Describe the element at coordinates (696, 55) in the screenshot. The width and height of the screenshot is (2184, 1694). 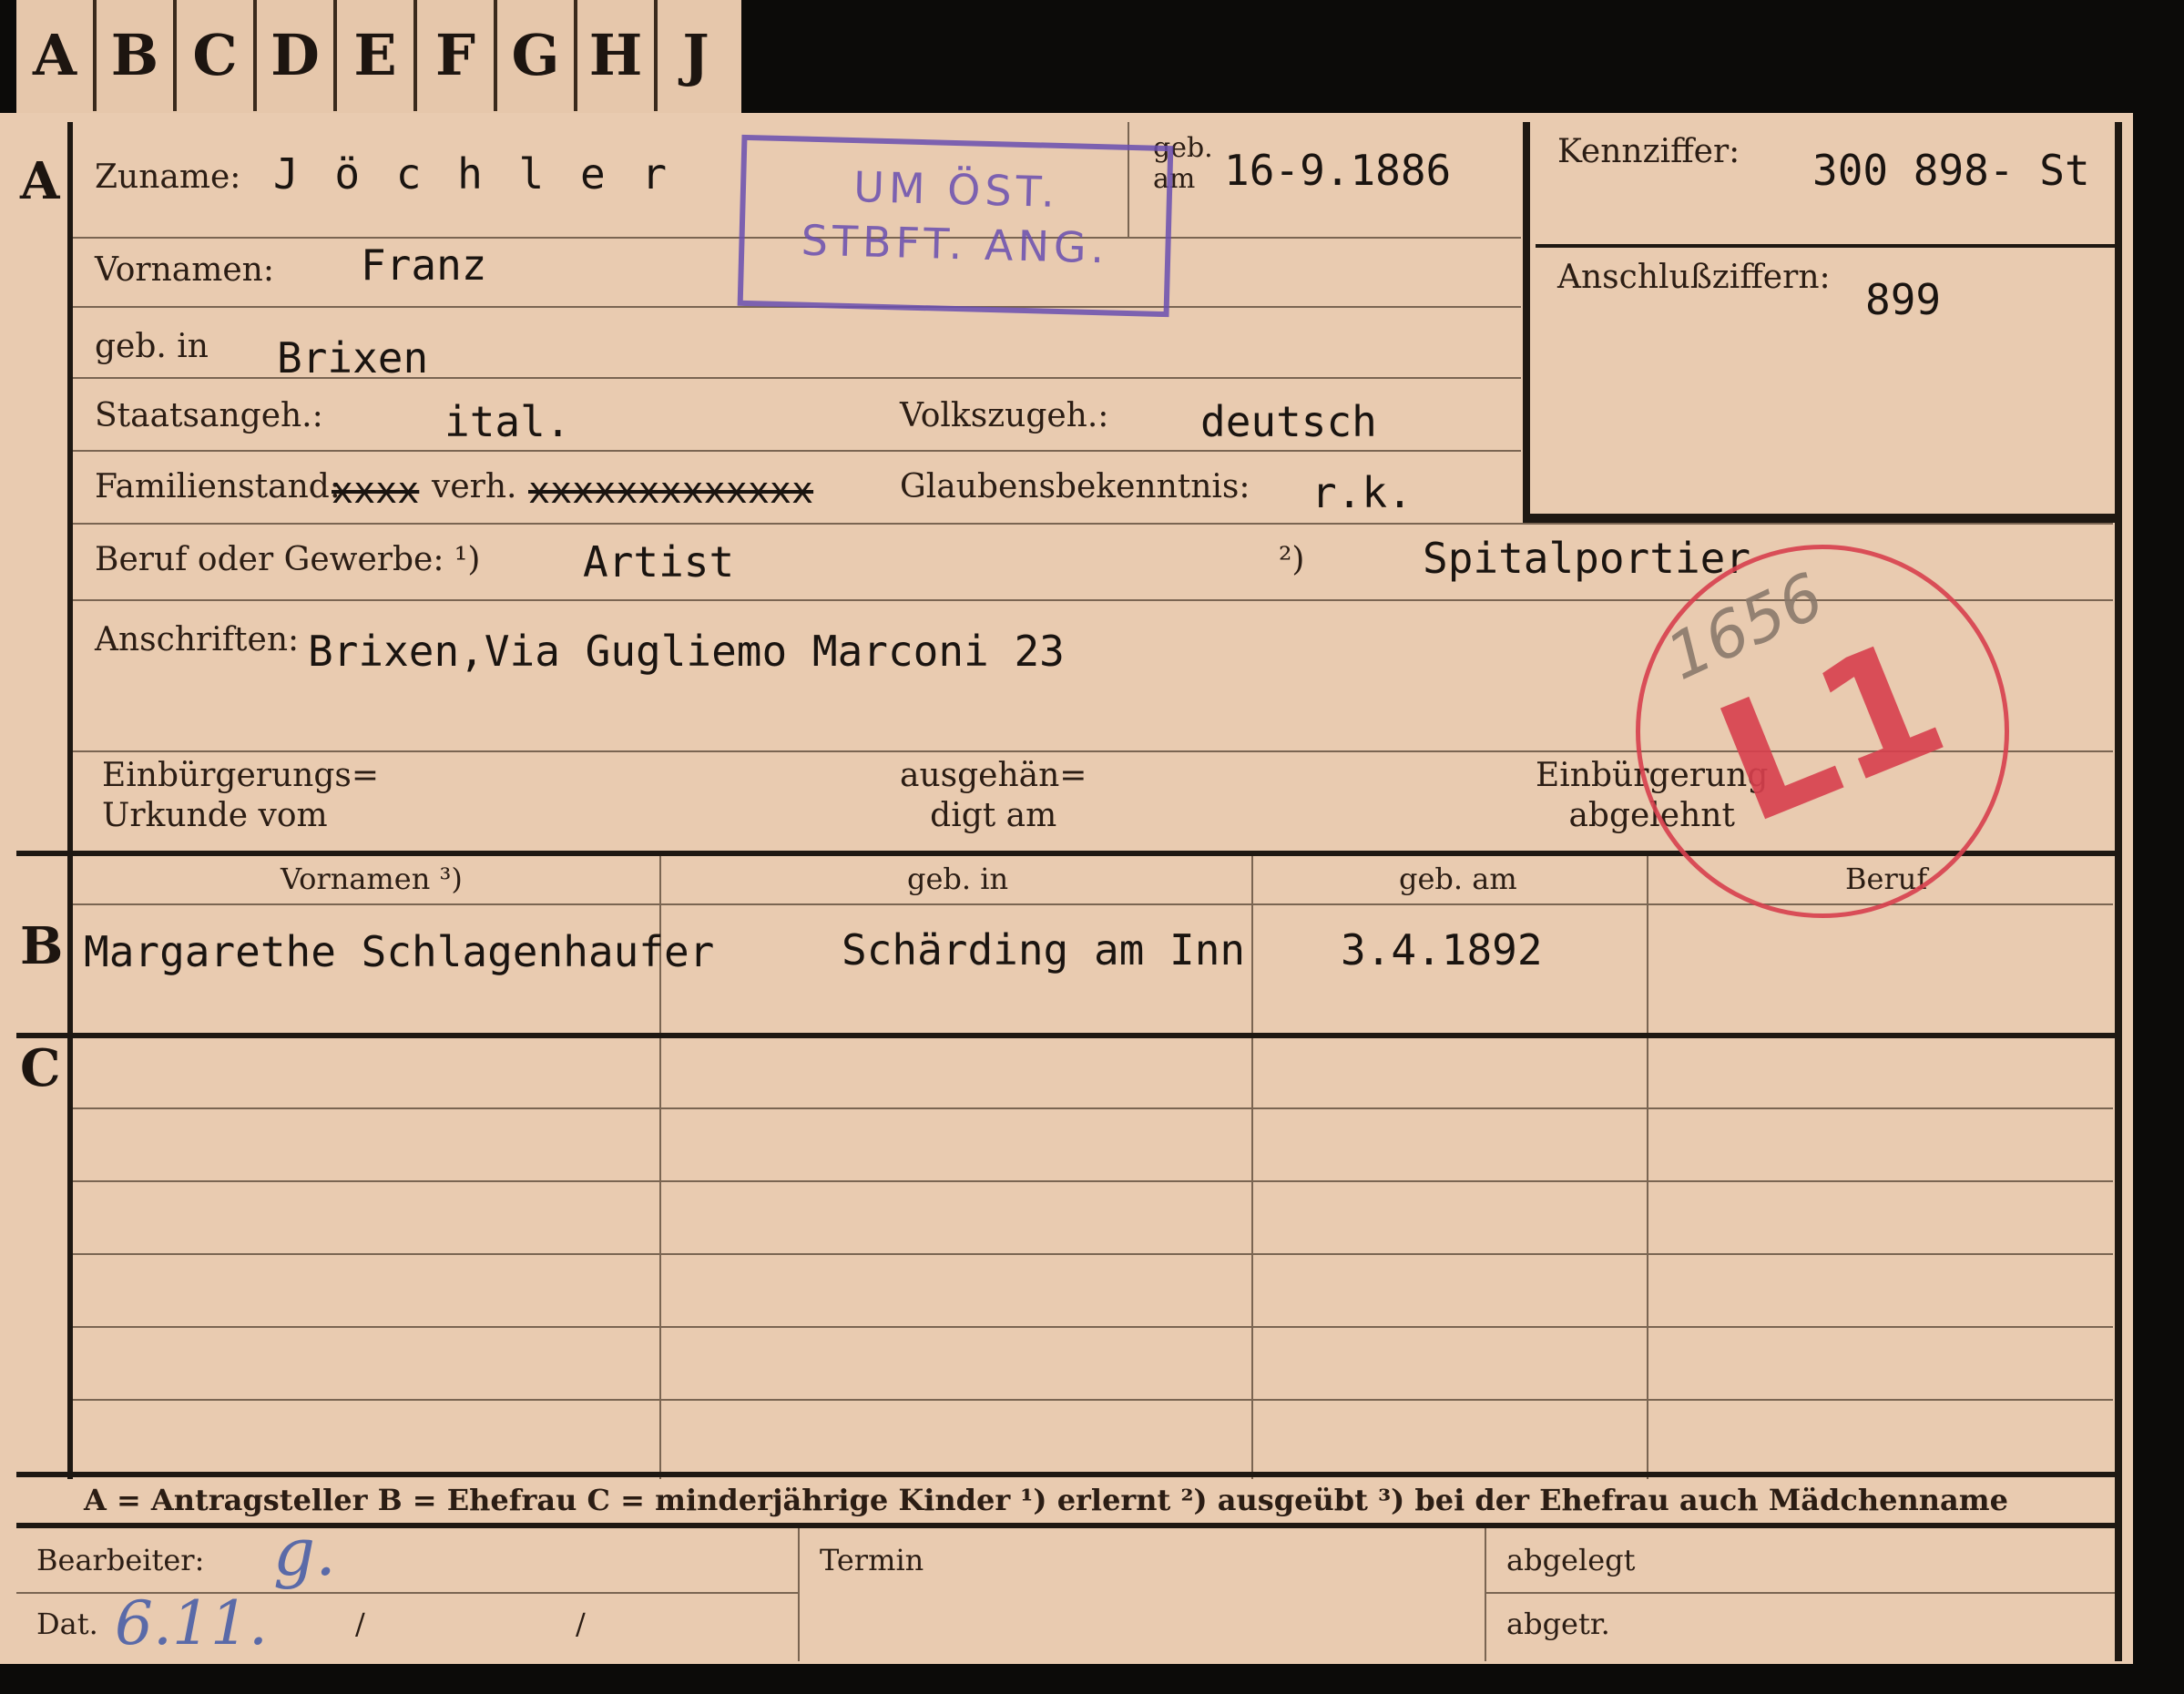
I see `tab-j: J` at that location.